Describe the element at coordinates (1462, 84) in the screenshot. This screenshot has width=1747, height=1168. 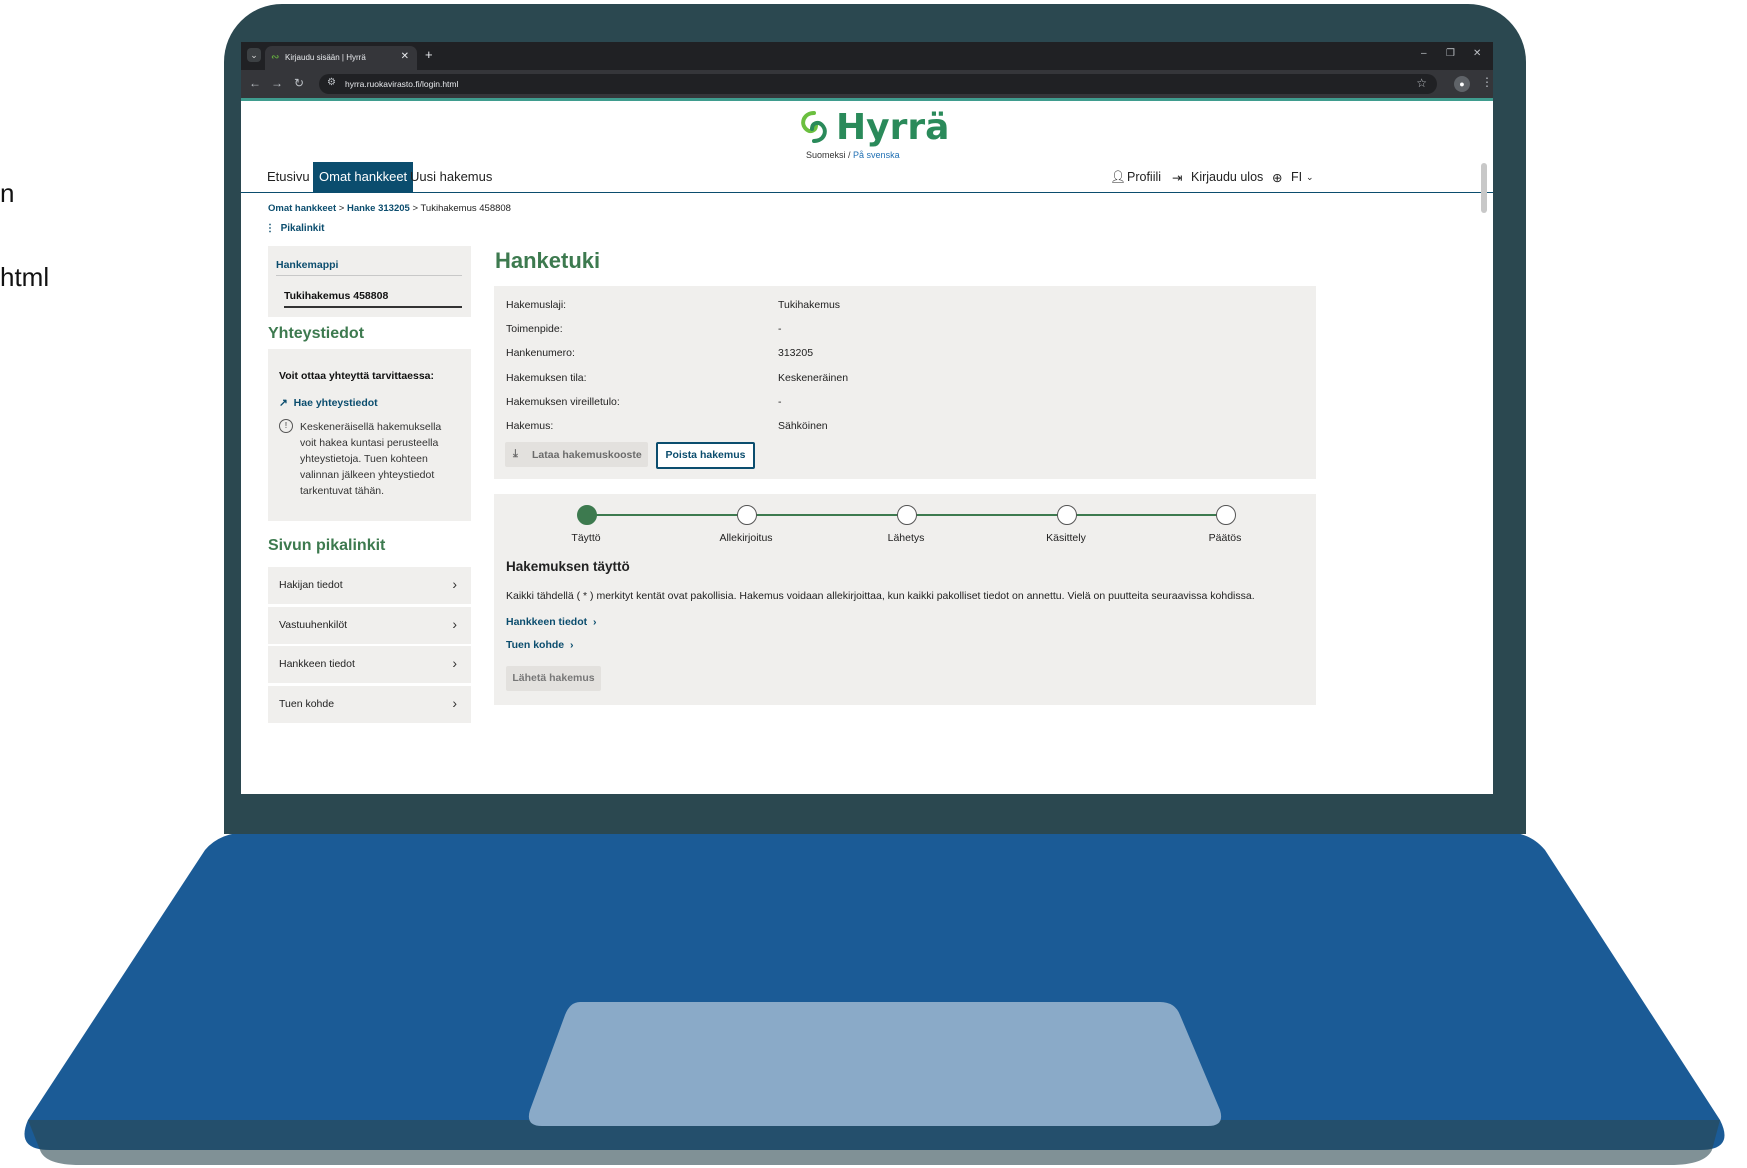
I see `browser-profile-icon: ●` at that location.